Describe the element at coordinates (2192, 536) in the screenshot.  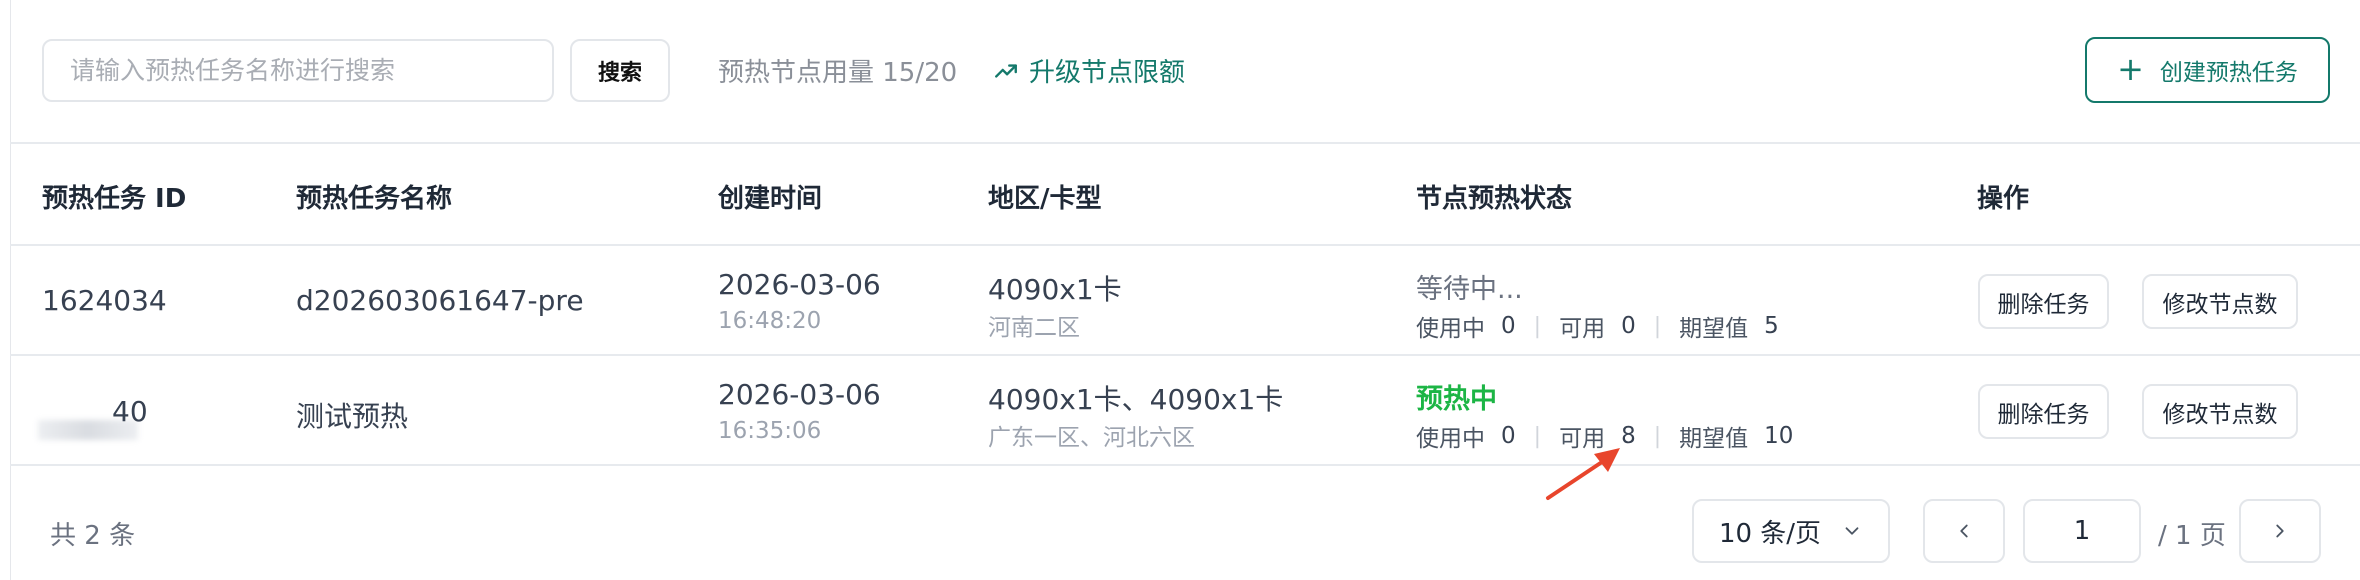
I see `page-total: / 1 页` at that location.